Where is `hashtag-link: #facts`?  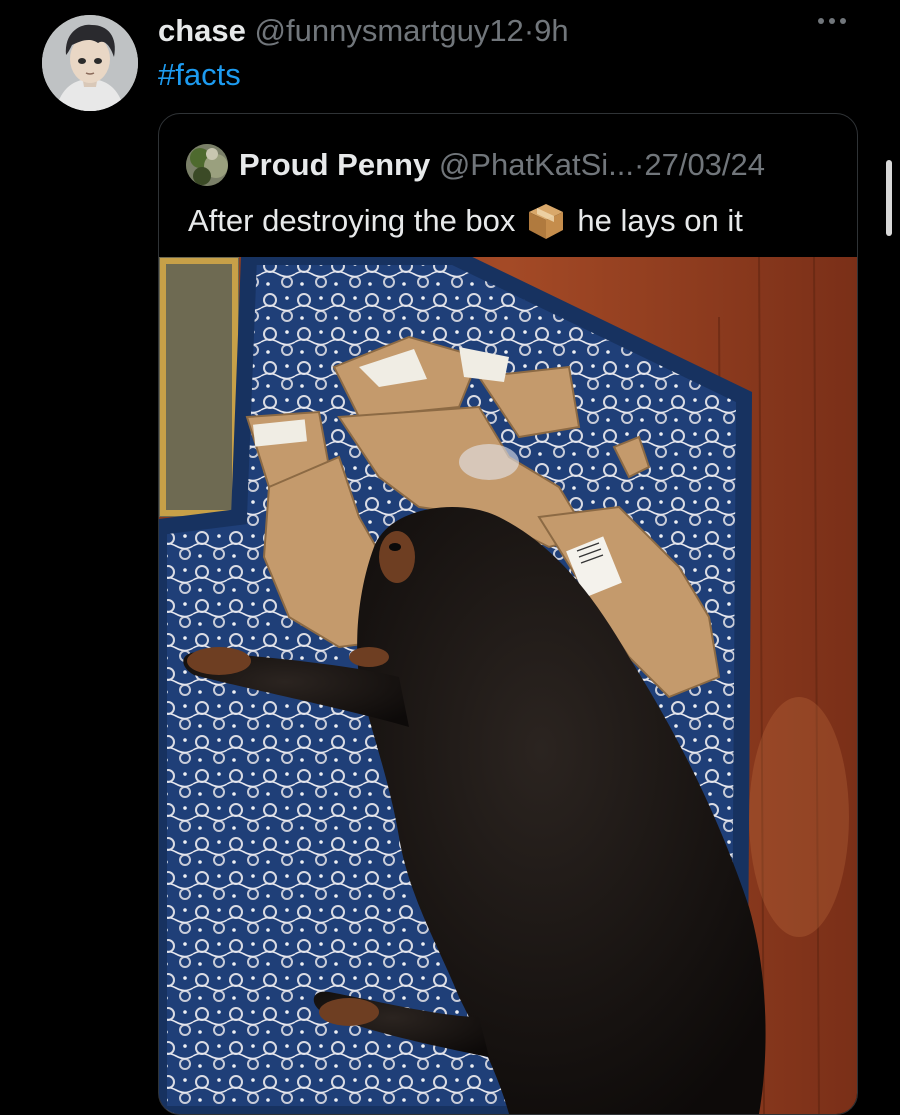 hashtag-link: #facts is located at coordinates (199, 75).